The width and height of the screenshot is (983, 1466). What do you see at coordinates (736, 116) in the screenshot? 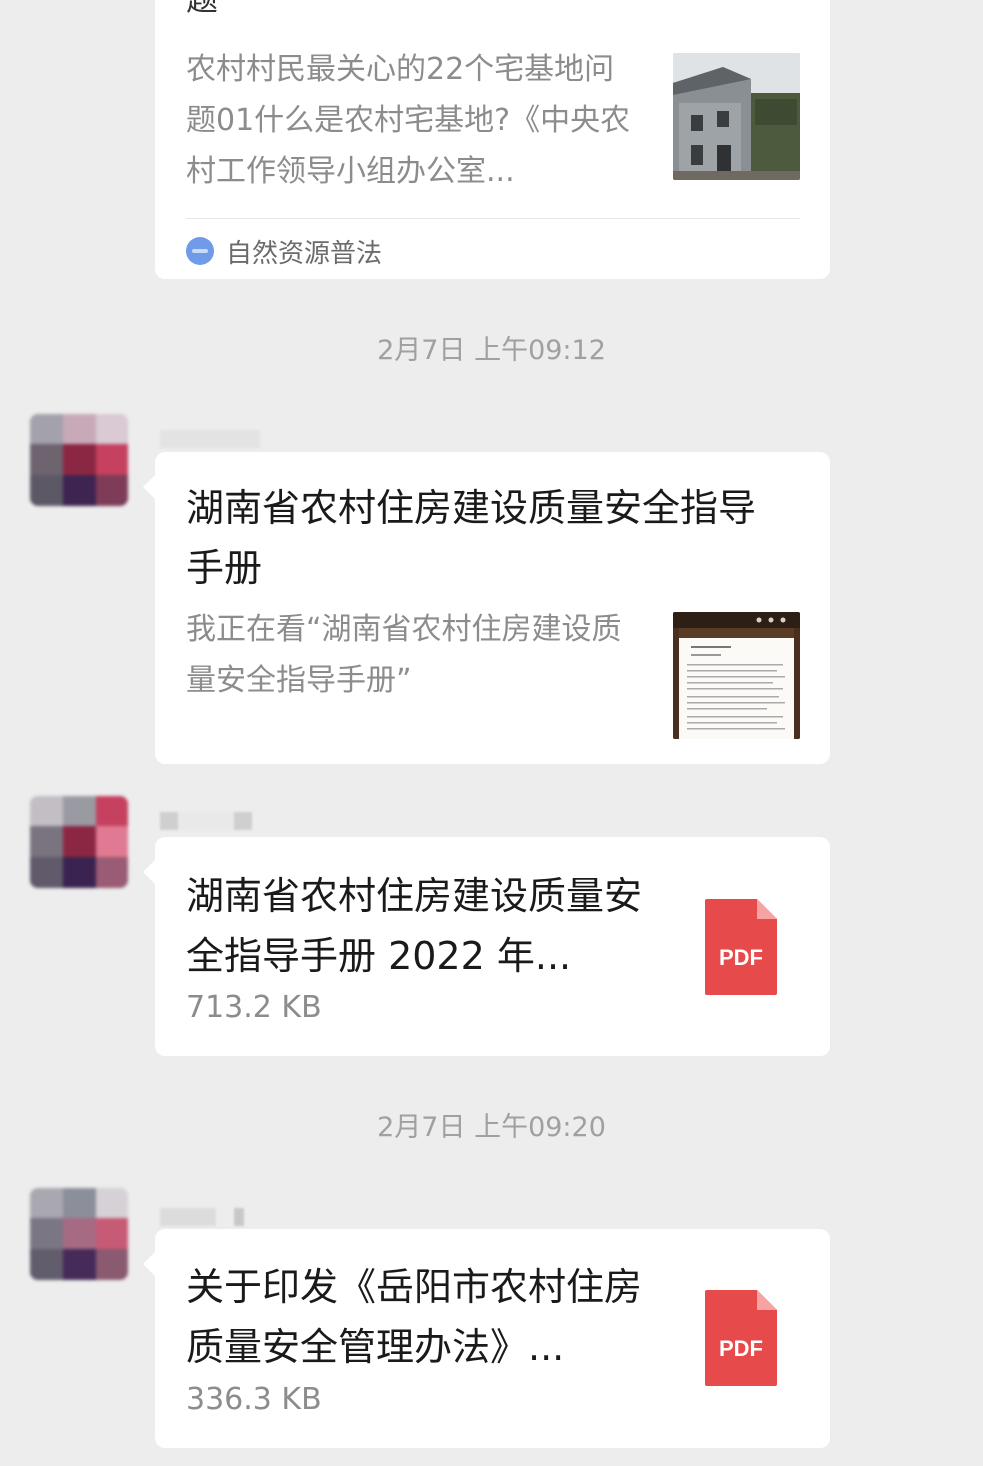
I see `rural-house-thumbnail` at bounding box center [736, 116].